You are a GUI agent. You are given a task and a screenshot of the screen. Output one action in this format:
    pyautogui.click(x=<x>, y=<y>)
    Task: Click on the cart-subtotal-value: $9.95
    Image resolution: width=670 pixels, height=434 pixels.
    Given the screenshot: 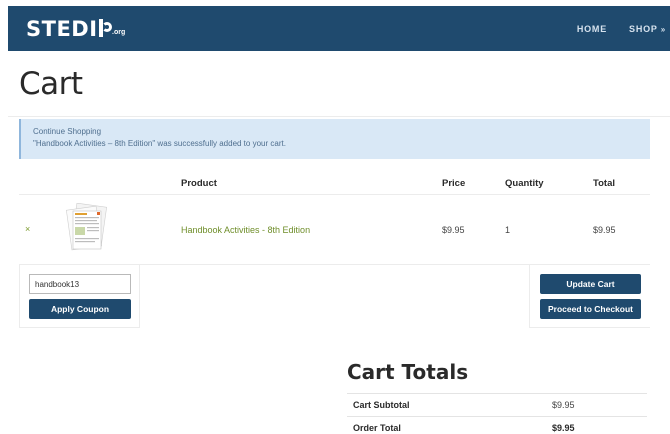 What is the action you would take?
    pyautogui.click(x=563, y=405)
    